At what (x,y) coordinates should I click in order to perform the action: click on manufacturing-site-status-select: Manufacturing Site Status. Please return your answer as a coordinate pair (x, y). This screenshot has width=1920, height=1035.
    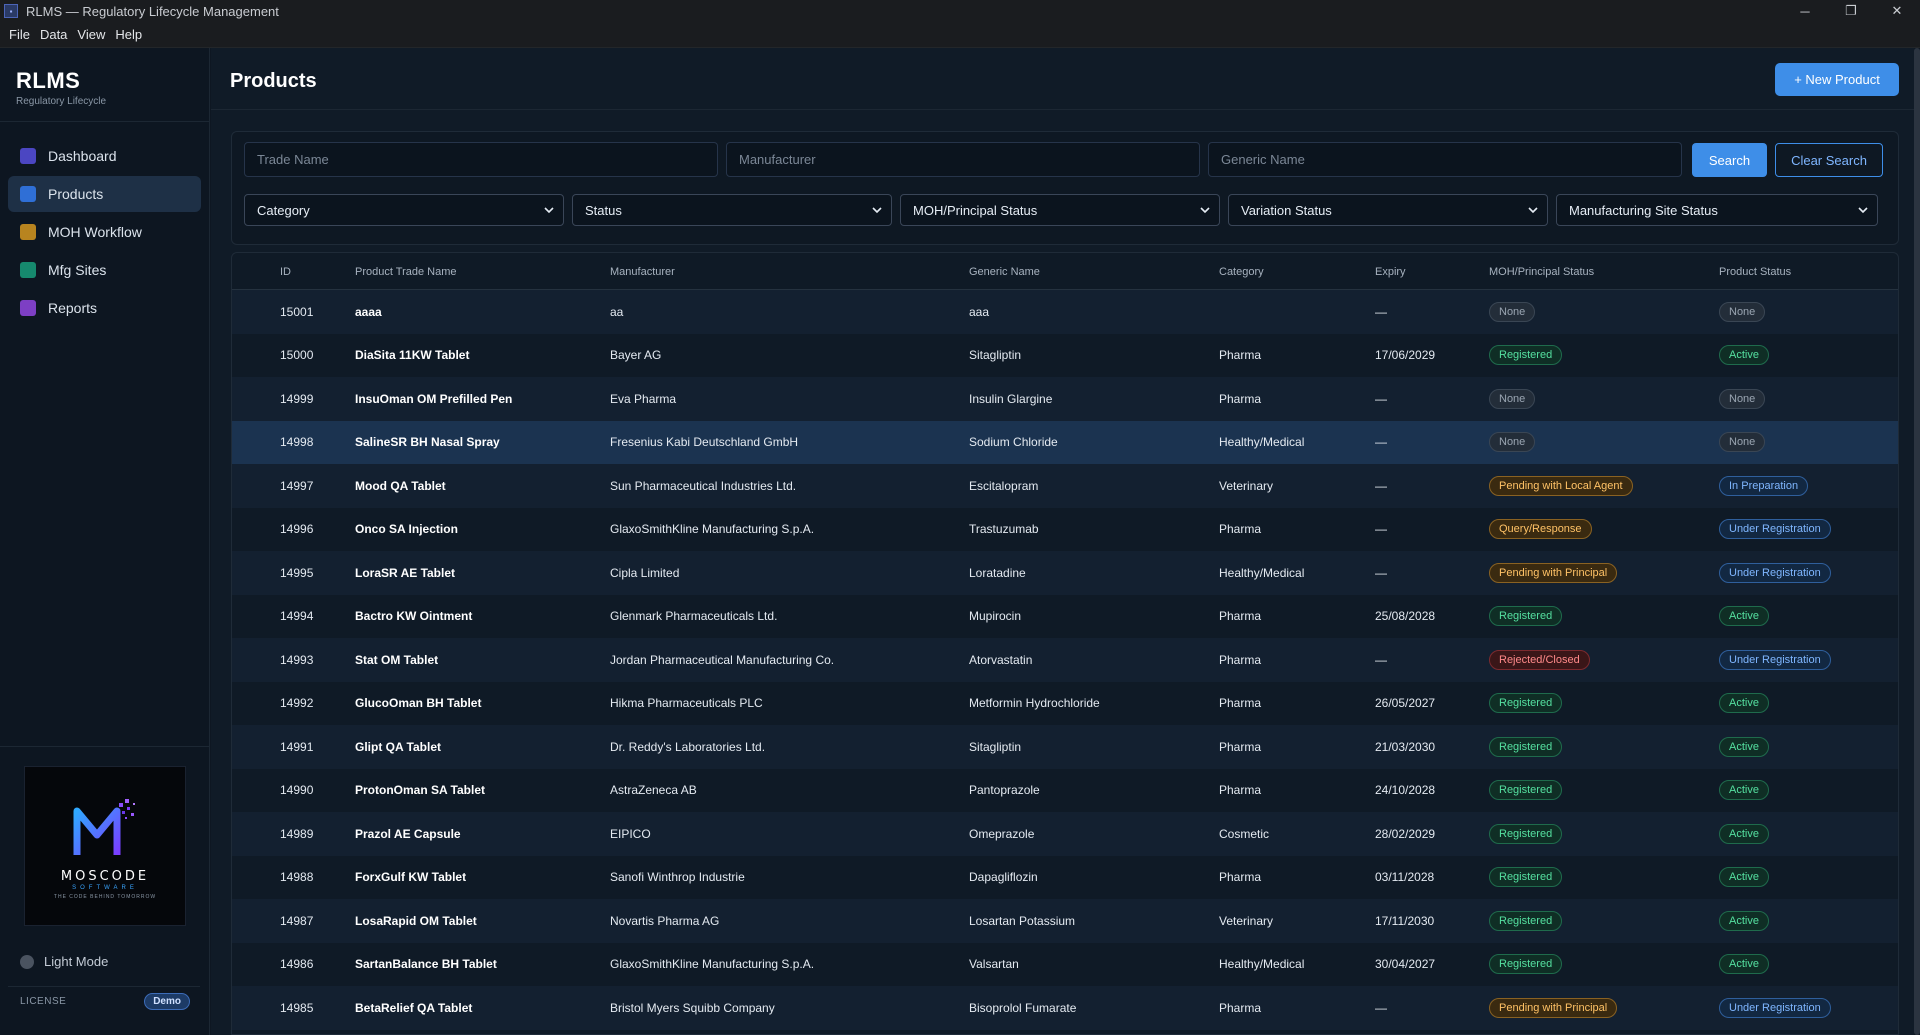
    Looking at the image, I should click on (1717, 210).